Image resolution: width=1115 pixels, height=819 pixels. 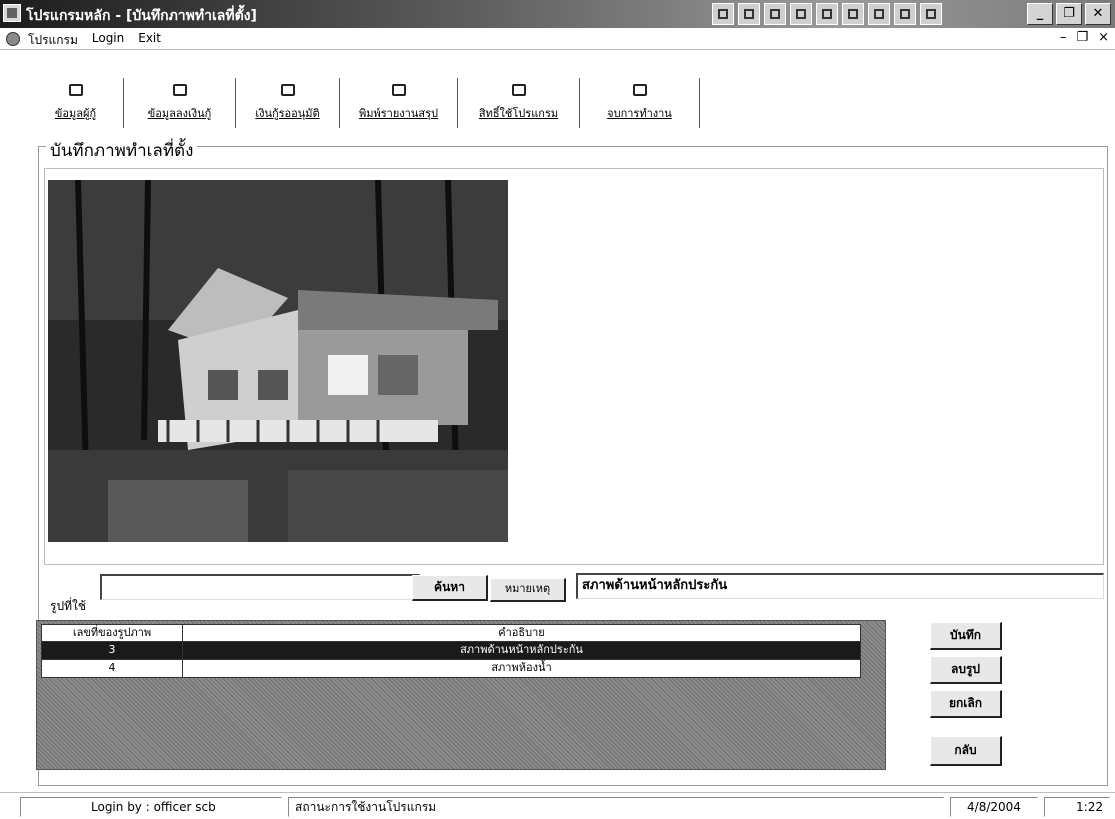 I want to click on program-status: สถานะการใช้งานโปรแกรม, so click(x=616, y=807).